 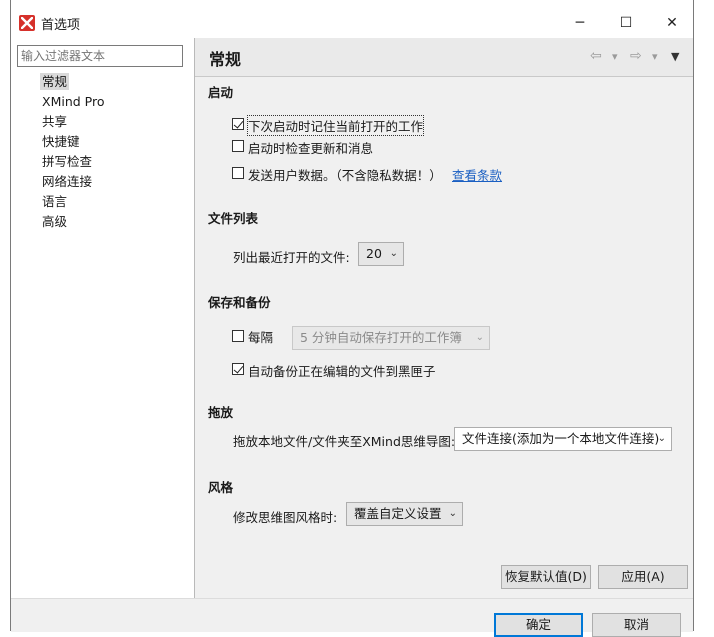 What do you see at coordinates (225, 59) in the screenshot?
I see `page-title: 常规` at bounding box center [225, 59].